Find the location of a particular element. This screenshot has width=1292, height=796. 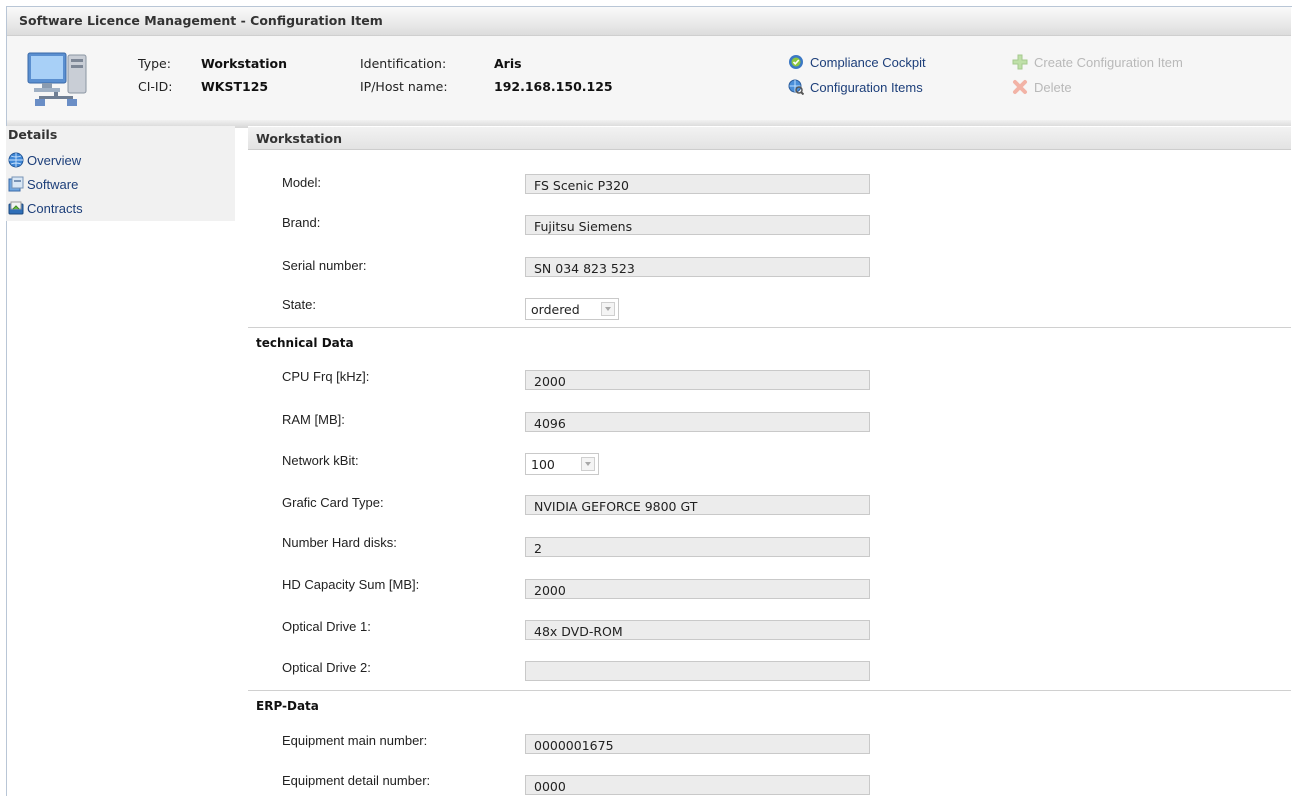

configuration-items-label: Configuration Items is located at coordinates (866, 87).